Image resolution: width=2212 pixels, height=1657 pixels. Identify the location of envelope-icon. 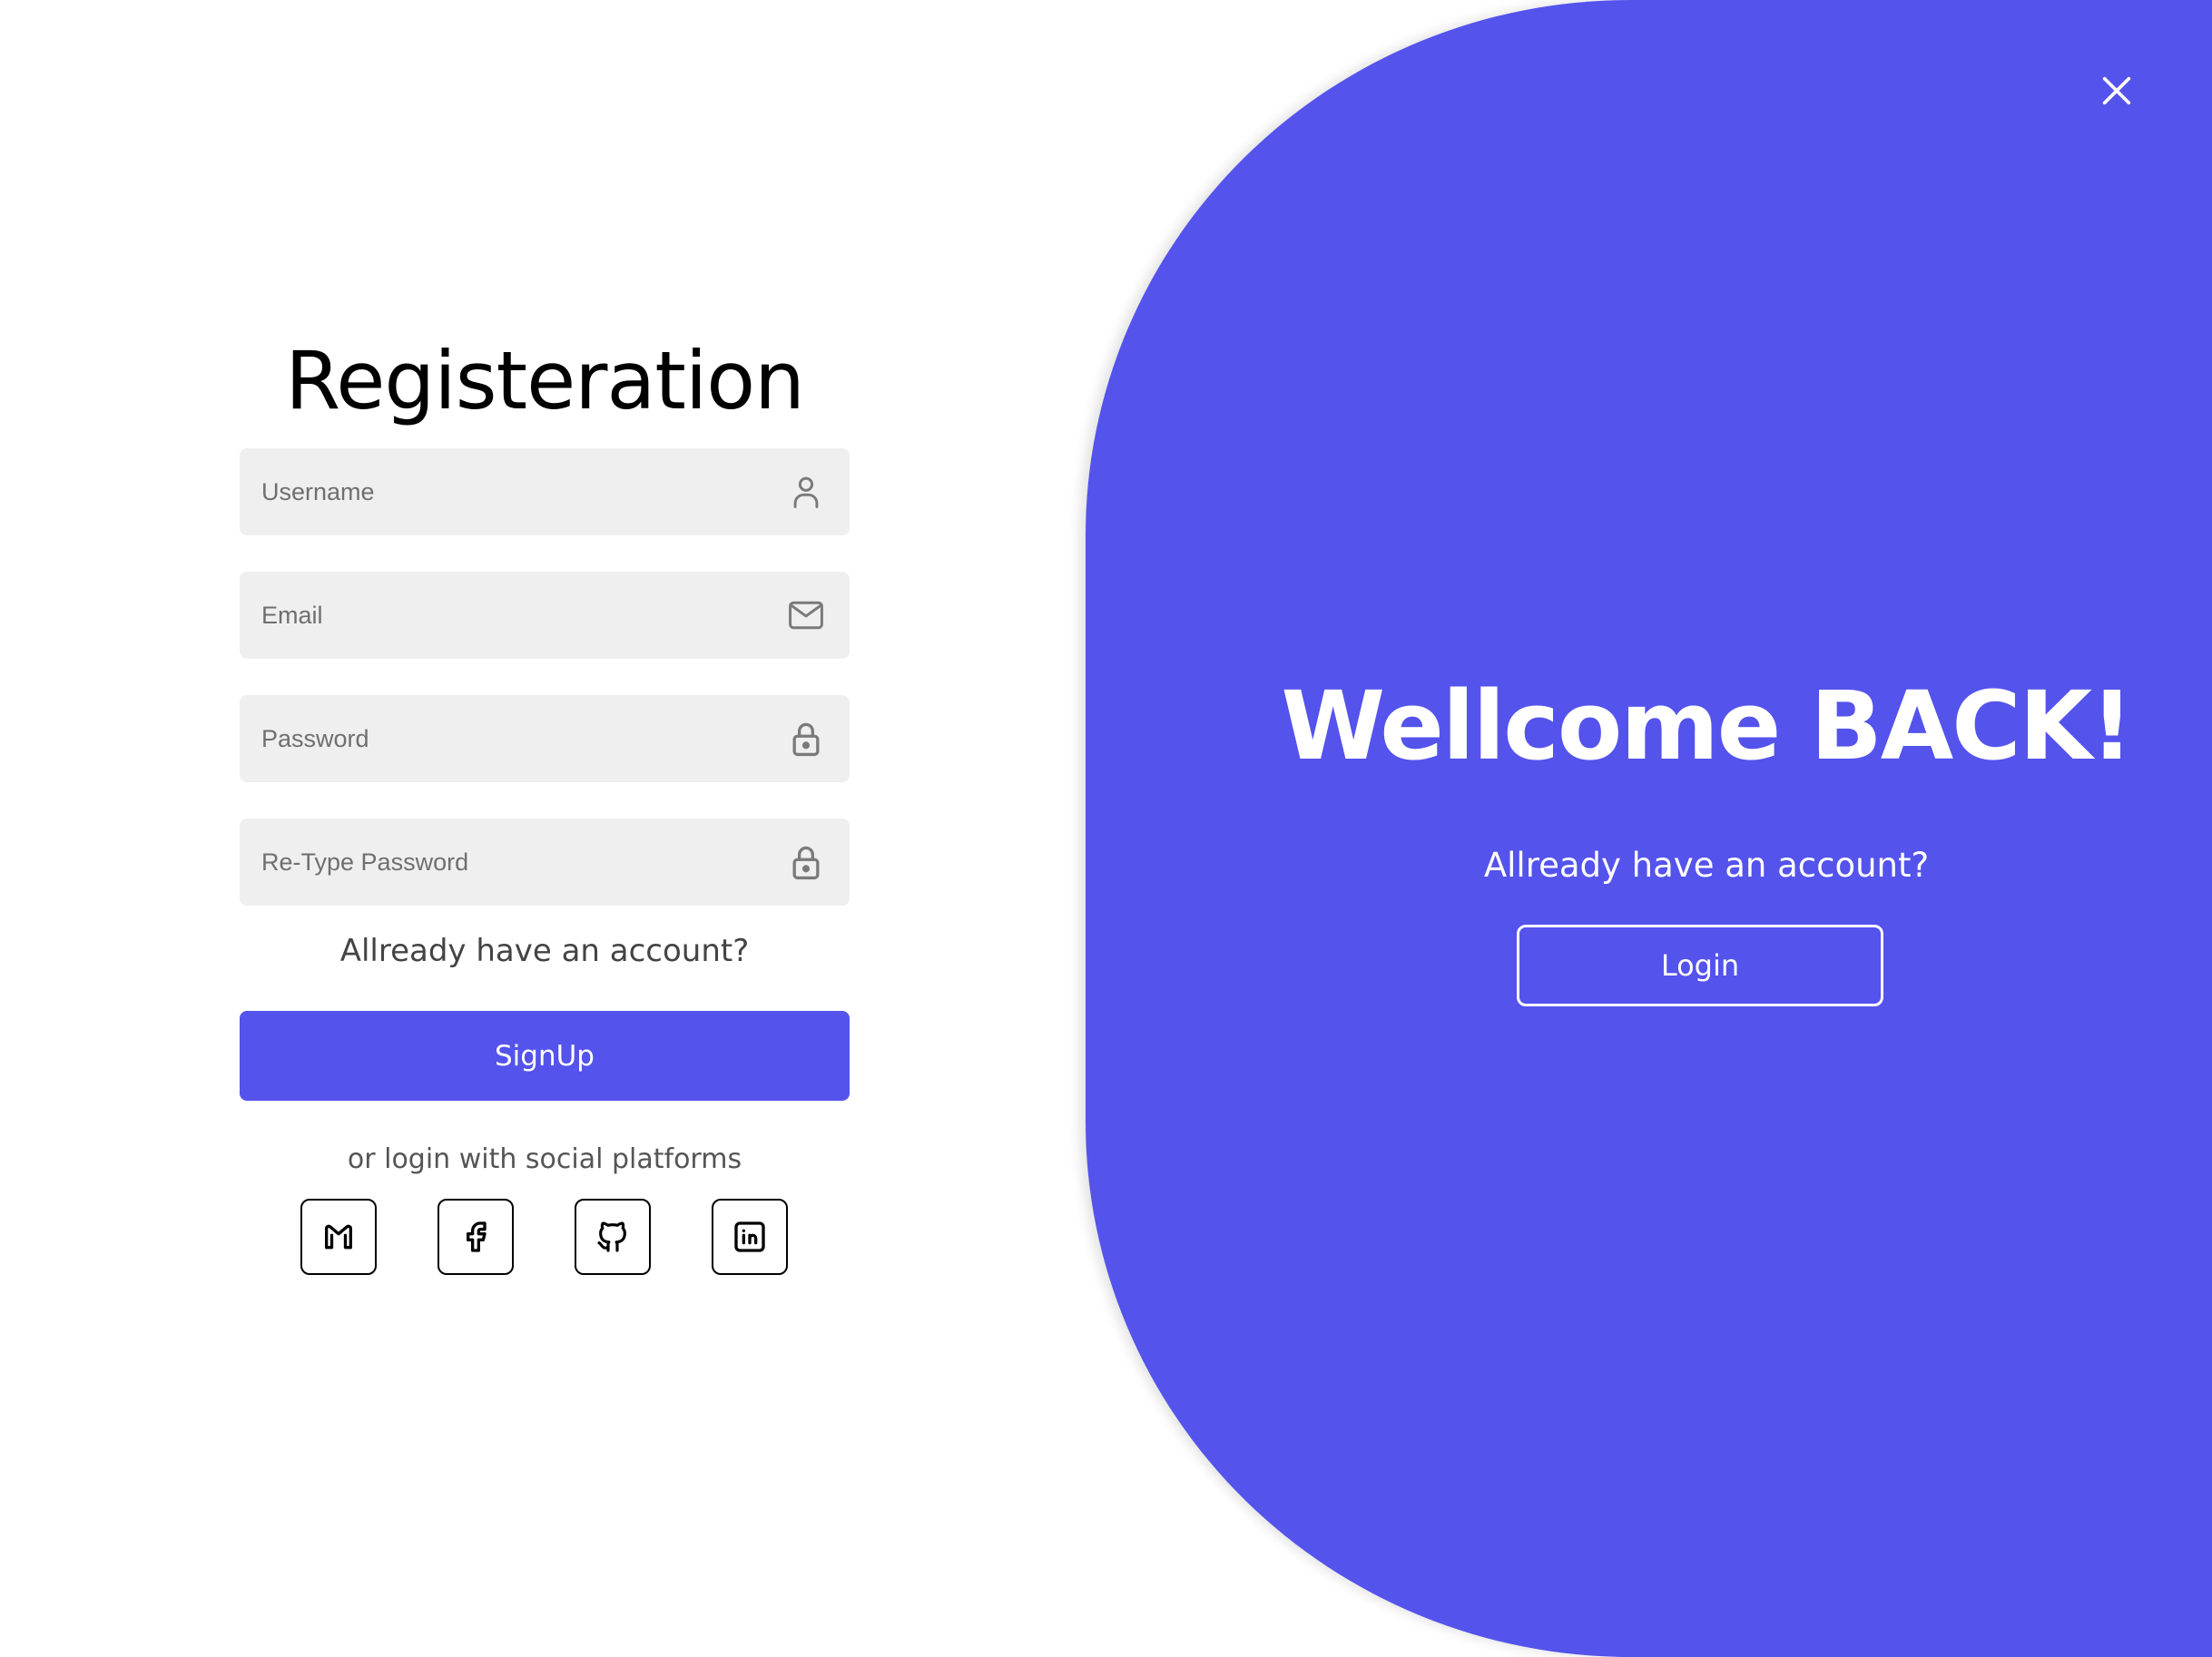
(806, 615).